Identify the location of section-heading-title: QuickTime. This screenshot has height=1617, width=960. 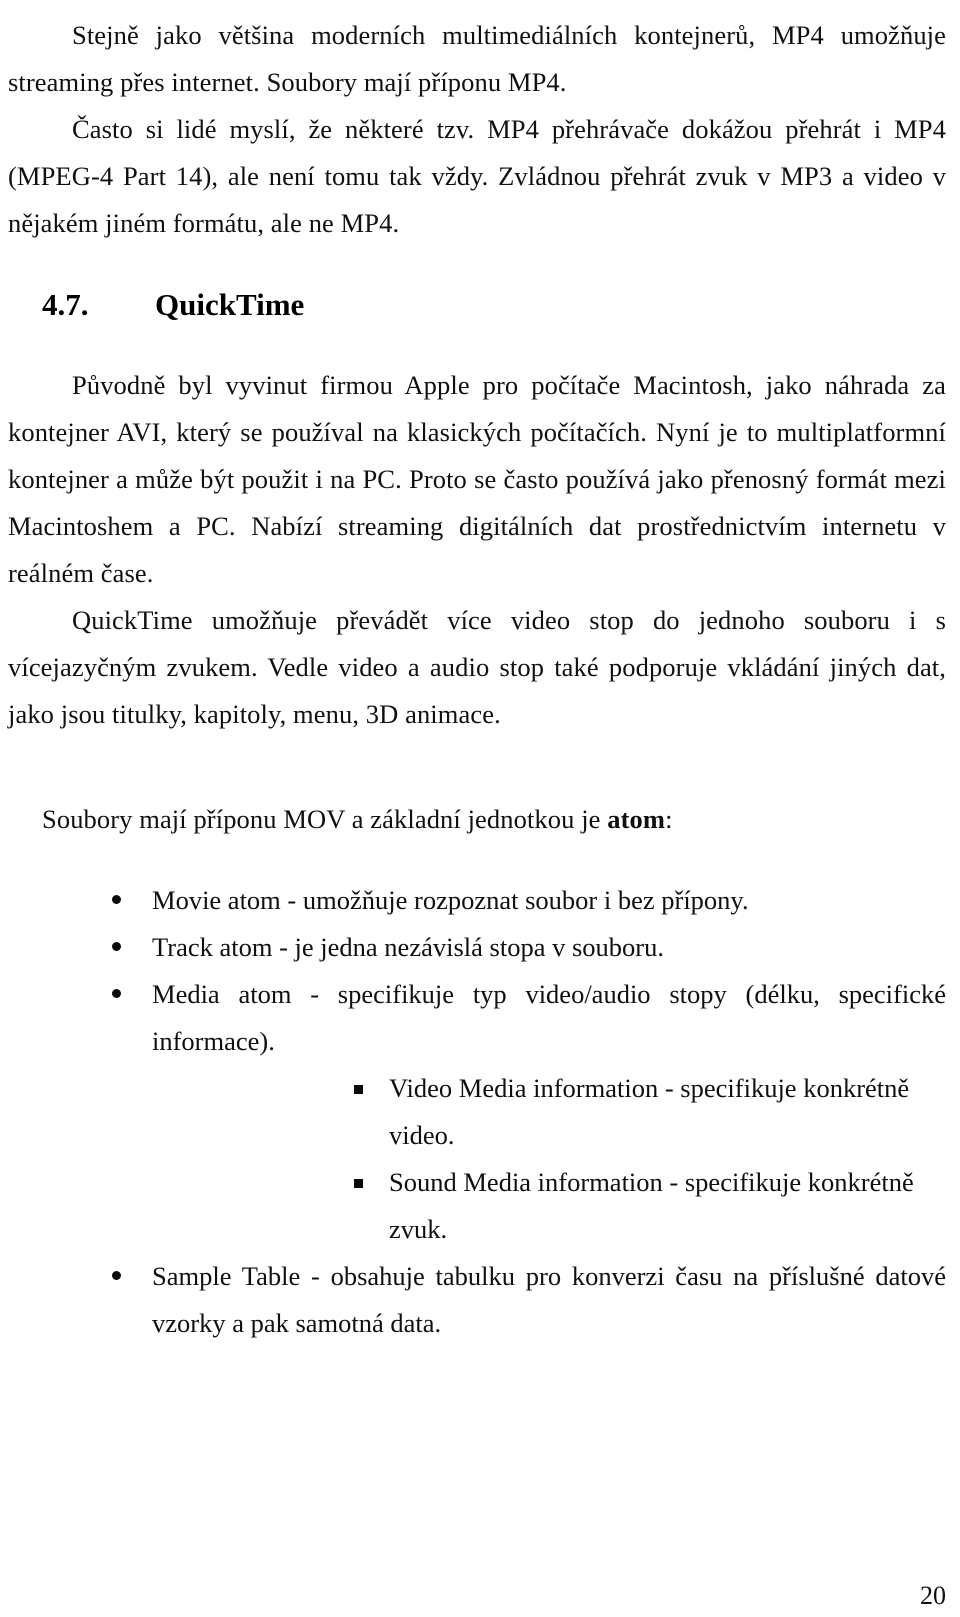
(230, 304).